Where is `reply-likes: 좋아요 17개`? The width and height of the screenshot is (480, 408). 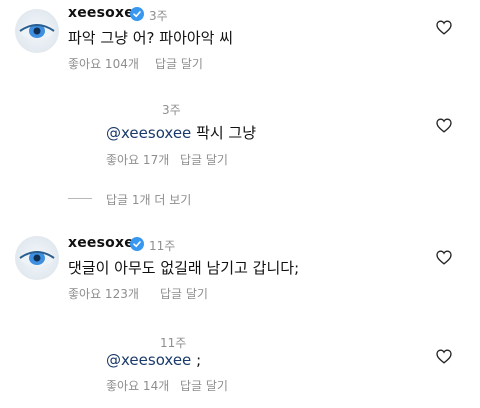
reply-likes: 좋아요 17개 is located at coordinates (137, 159).